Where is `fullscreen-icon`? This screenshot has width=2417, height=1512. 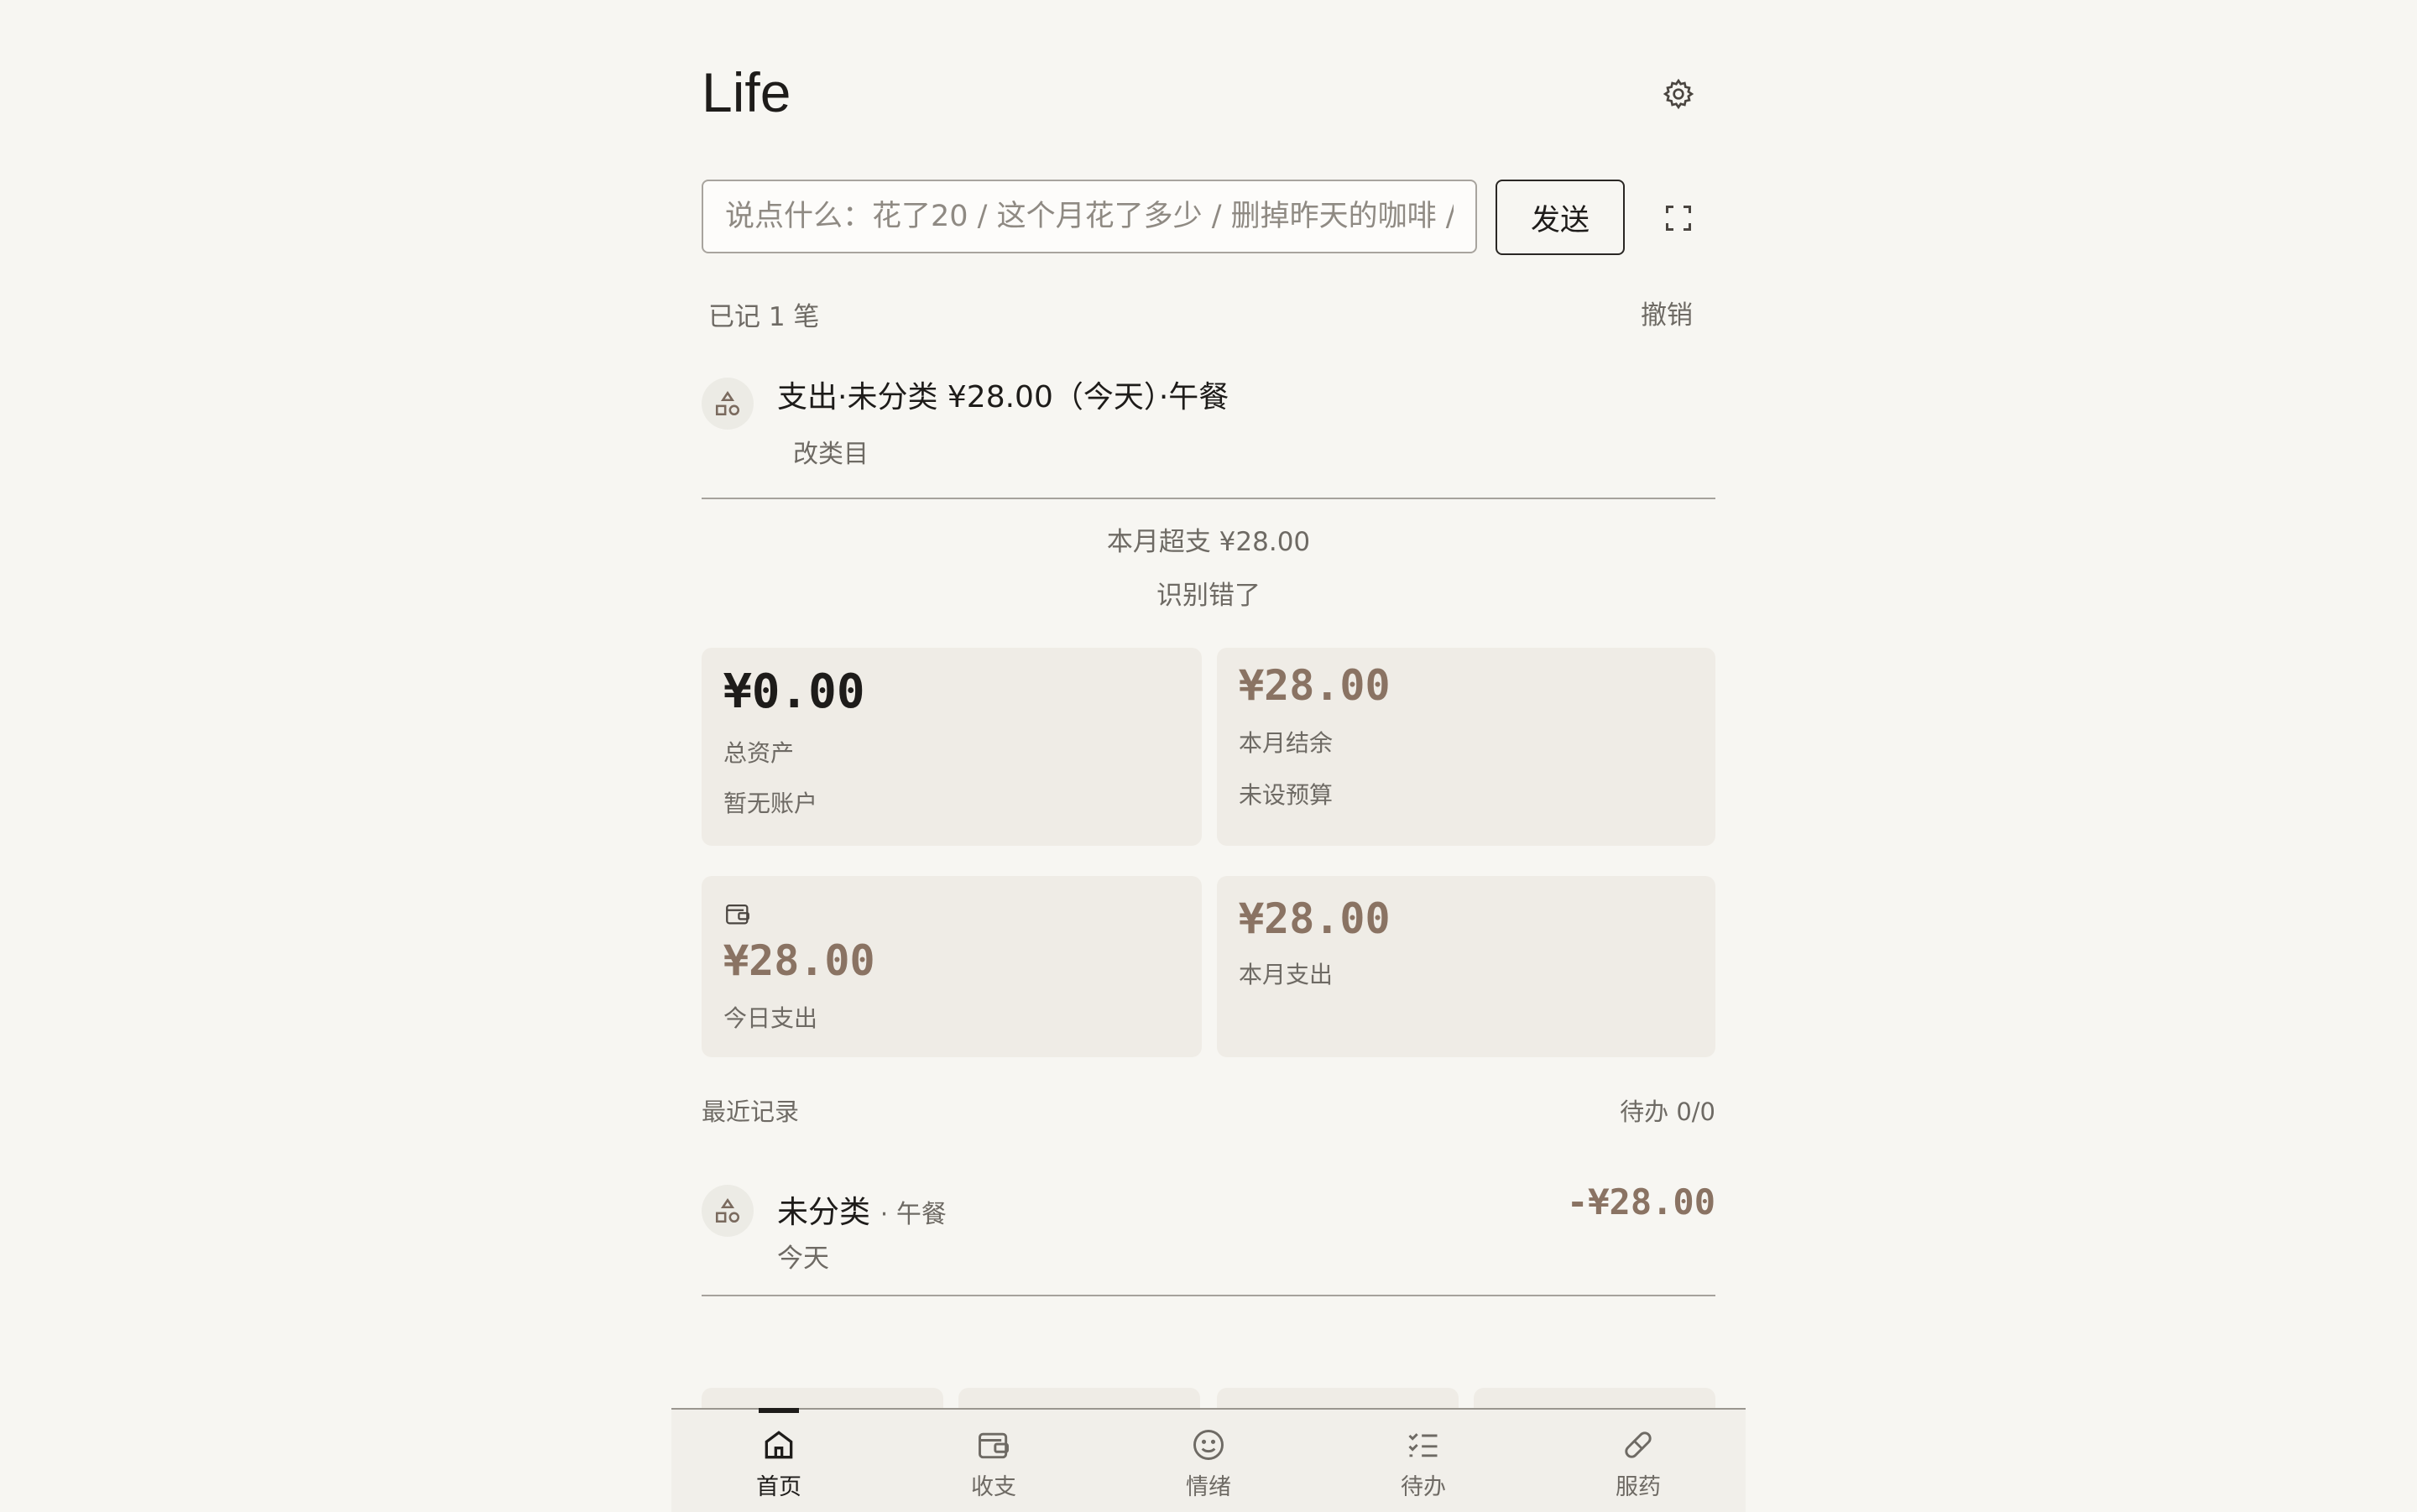
fullscreen-icon is located at coordinates (1678, 218).